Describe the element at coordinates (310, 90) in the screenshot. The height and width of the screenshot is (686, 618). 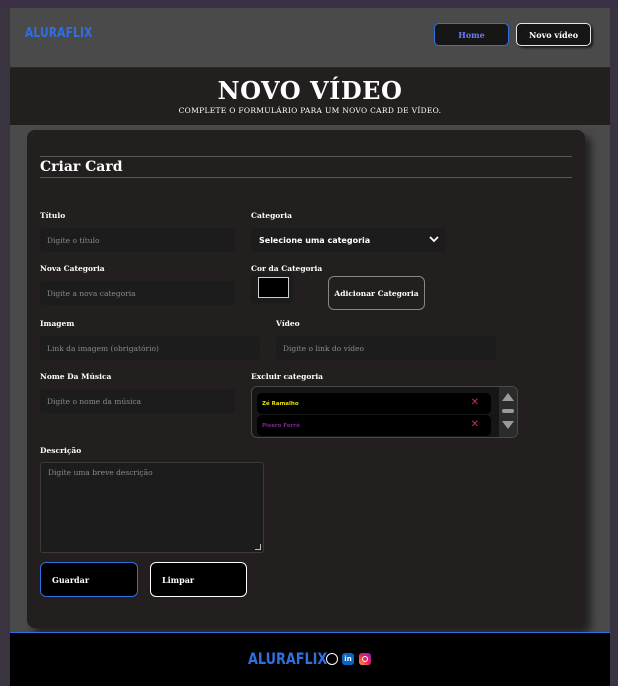
I see `page-title: NOVO VÍDEO` at that location.